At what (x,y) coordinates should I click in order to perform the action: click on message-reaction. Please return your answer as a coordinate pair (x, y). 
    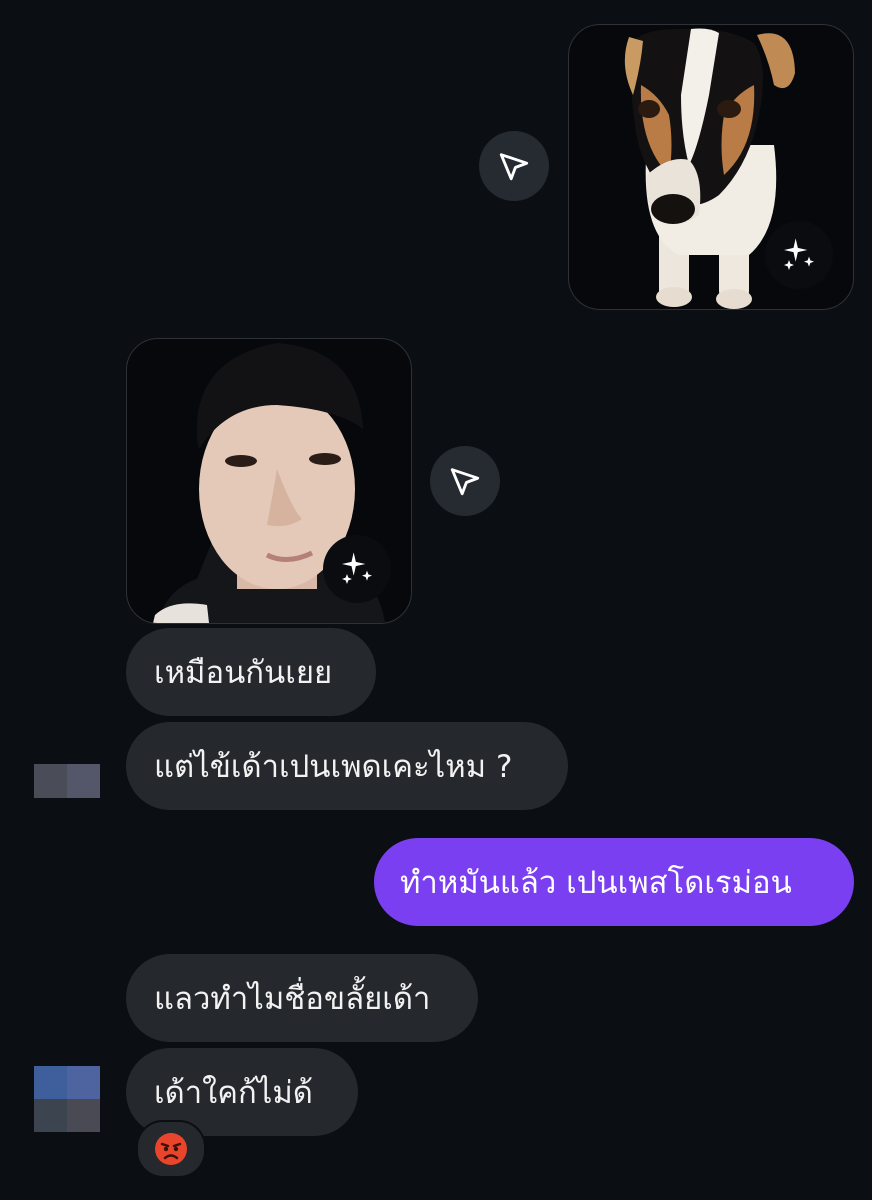
    Looking at the image, I should click on (171, 1149).